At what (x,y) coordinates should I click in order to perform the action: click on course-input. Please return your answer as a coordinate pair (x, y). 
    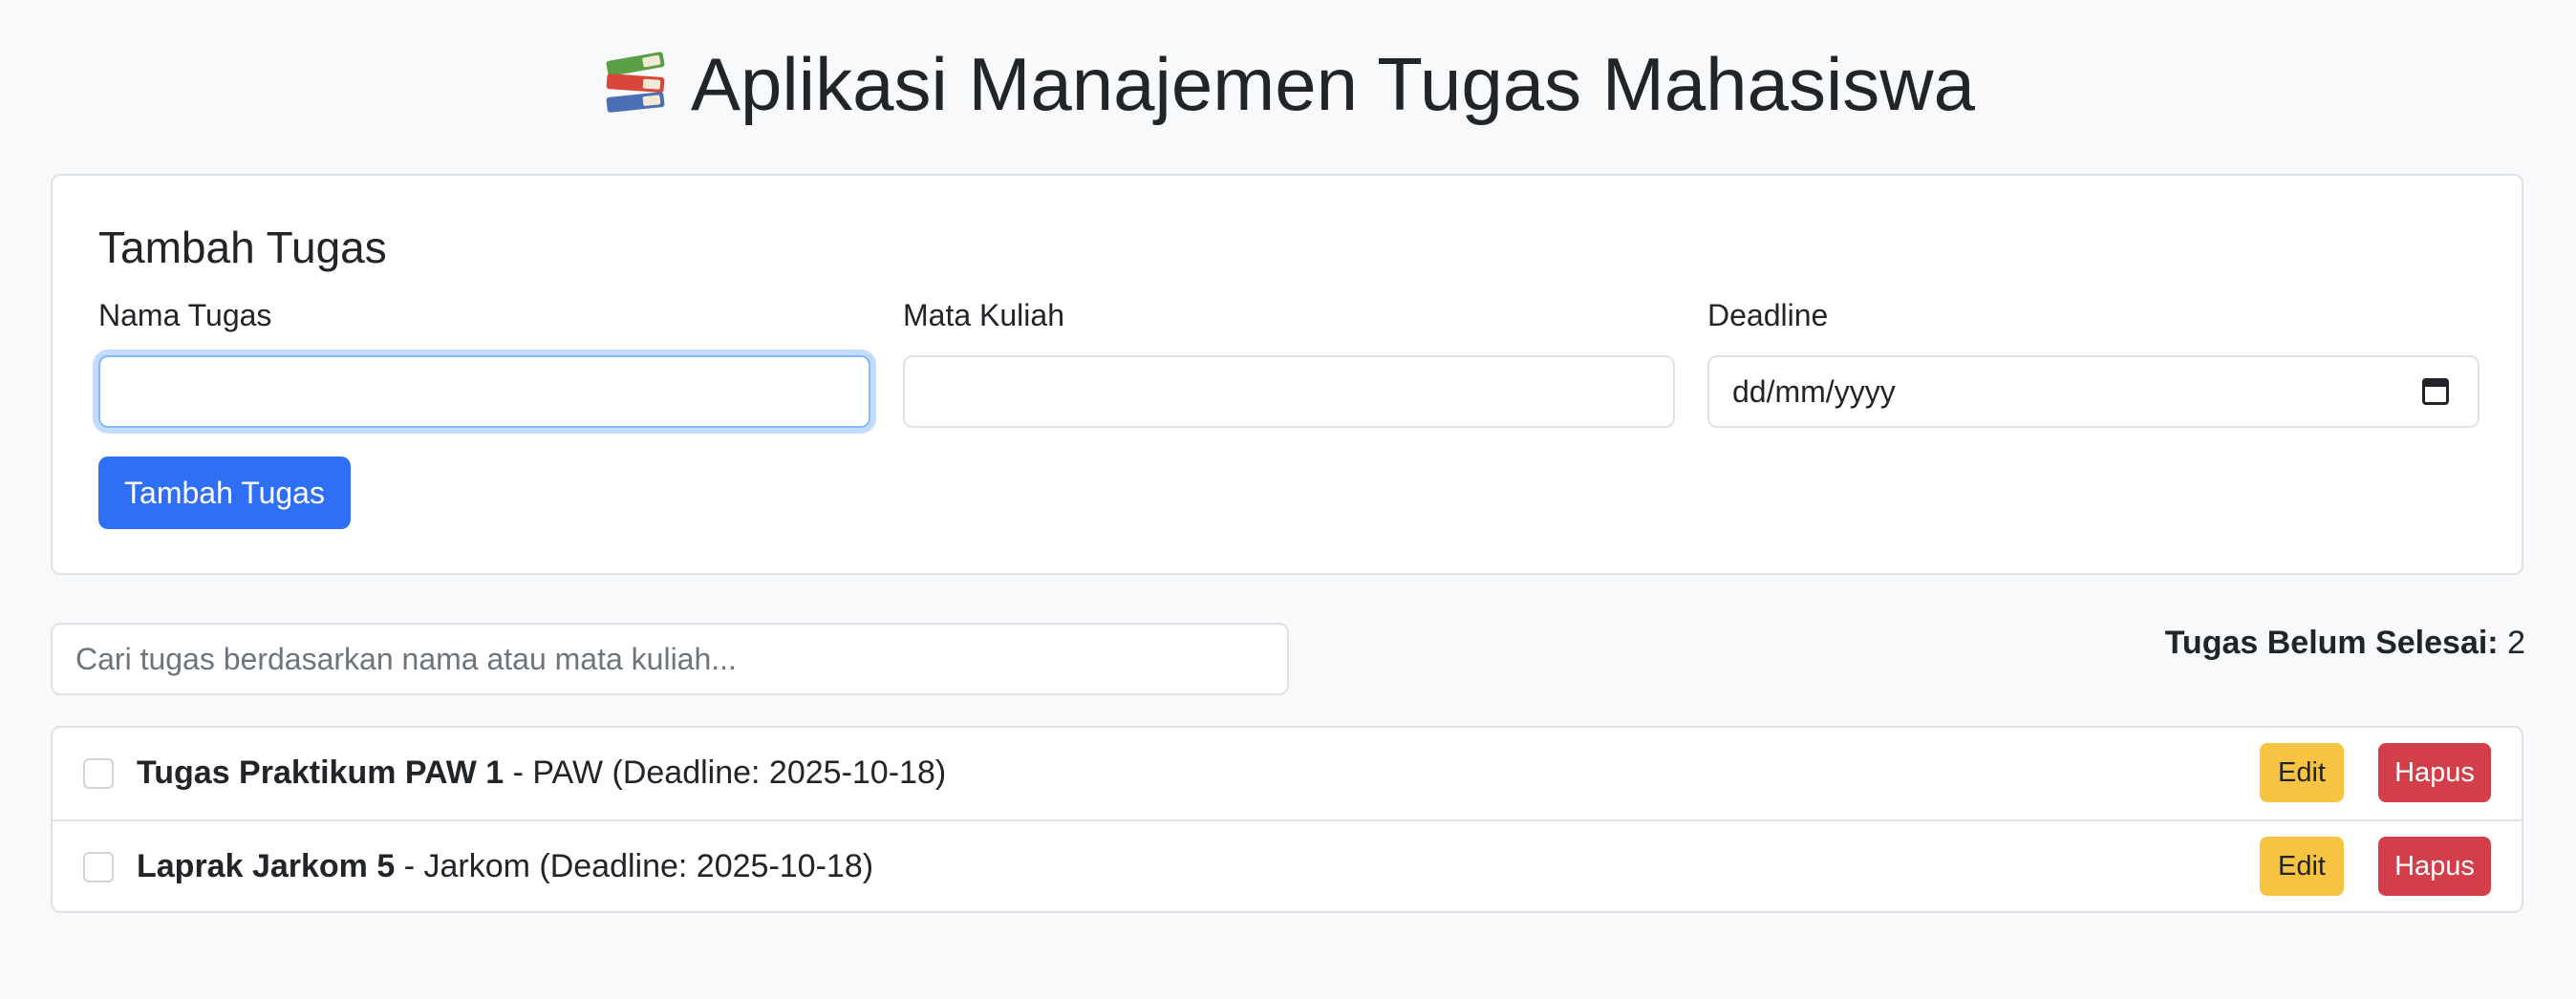
    Looking at the image, I should click on (1289, 391).